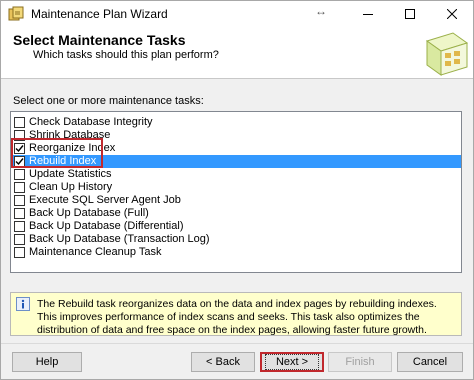 This screenshot has height=380, width=474. I want to click on task-item: Back Up Database (Differential), so click(236, 226).